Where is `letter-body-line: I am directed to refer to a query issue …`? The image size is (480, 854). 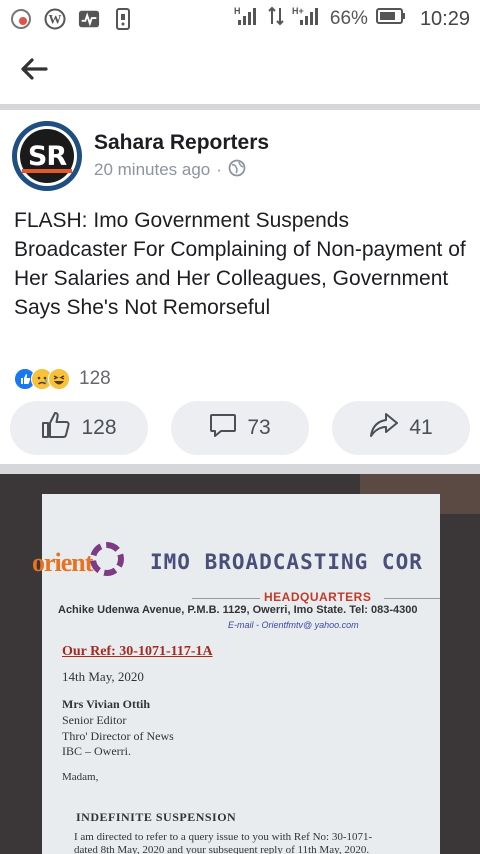 letter-body-line: I am directed to refer to a query issue … is located at coordinates (223, 837).